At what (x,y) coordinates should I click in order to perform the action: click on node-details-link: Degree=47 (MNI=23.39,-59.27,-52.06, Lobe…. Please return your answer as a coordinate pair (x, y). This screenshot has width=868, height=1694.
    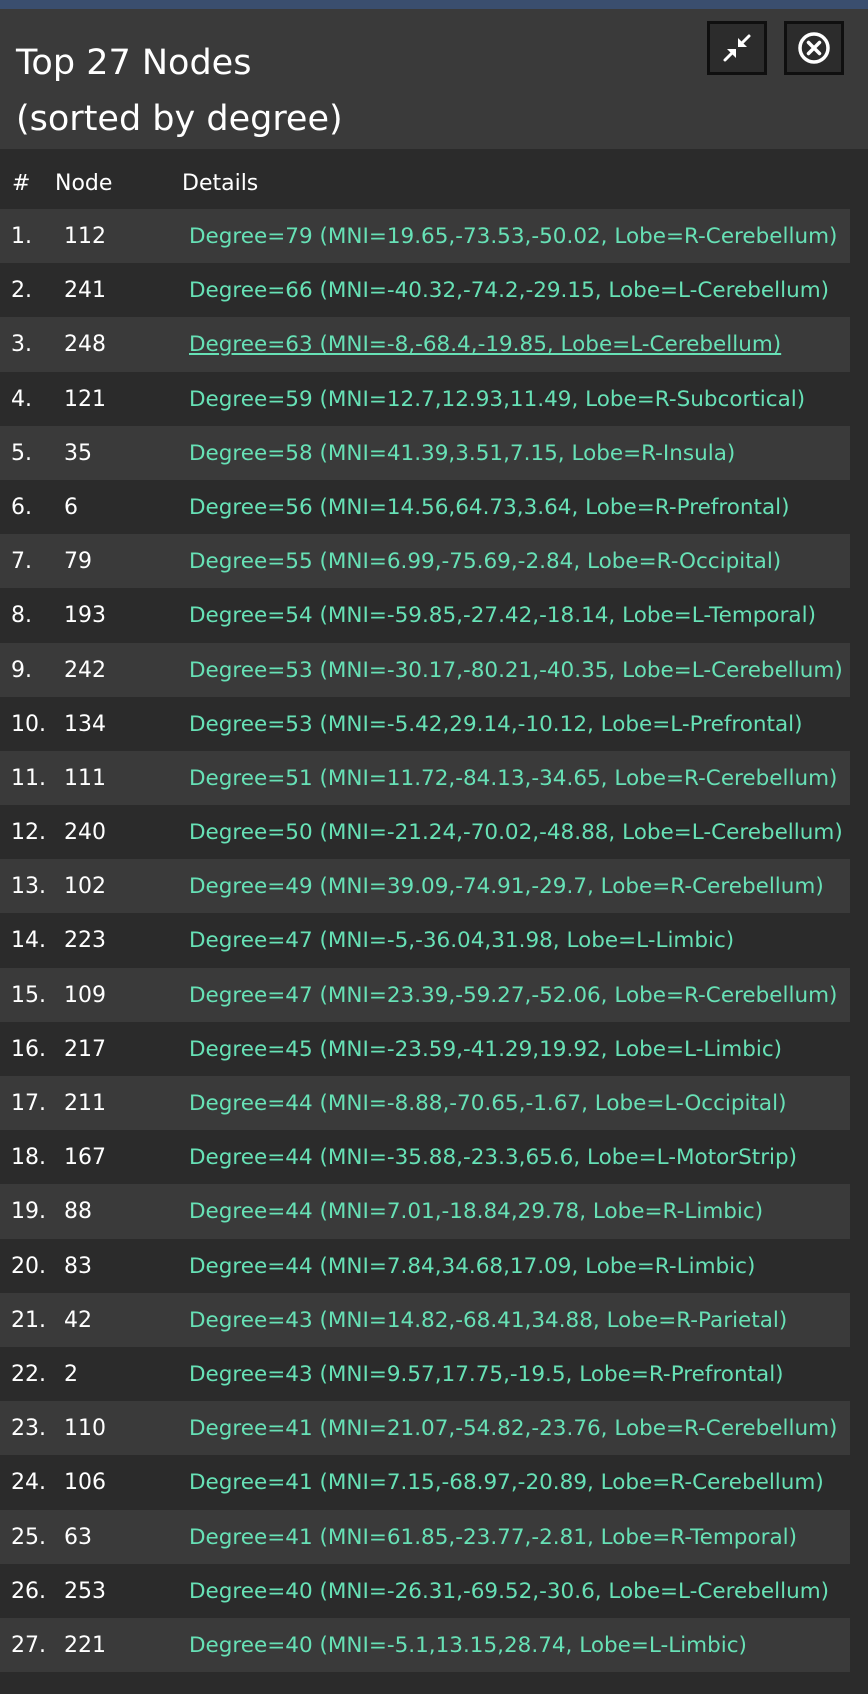
    Looking at the image, I should click on (513, 995).